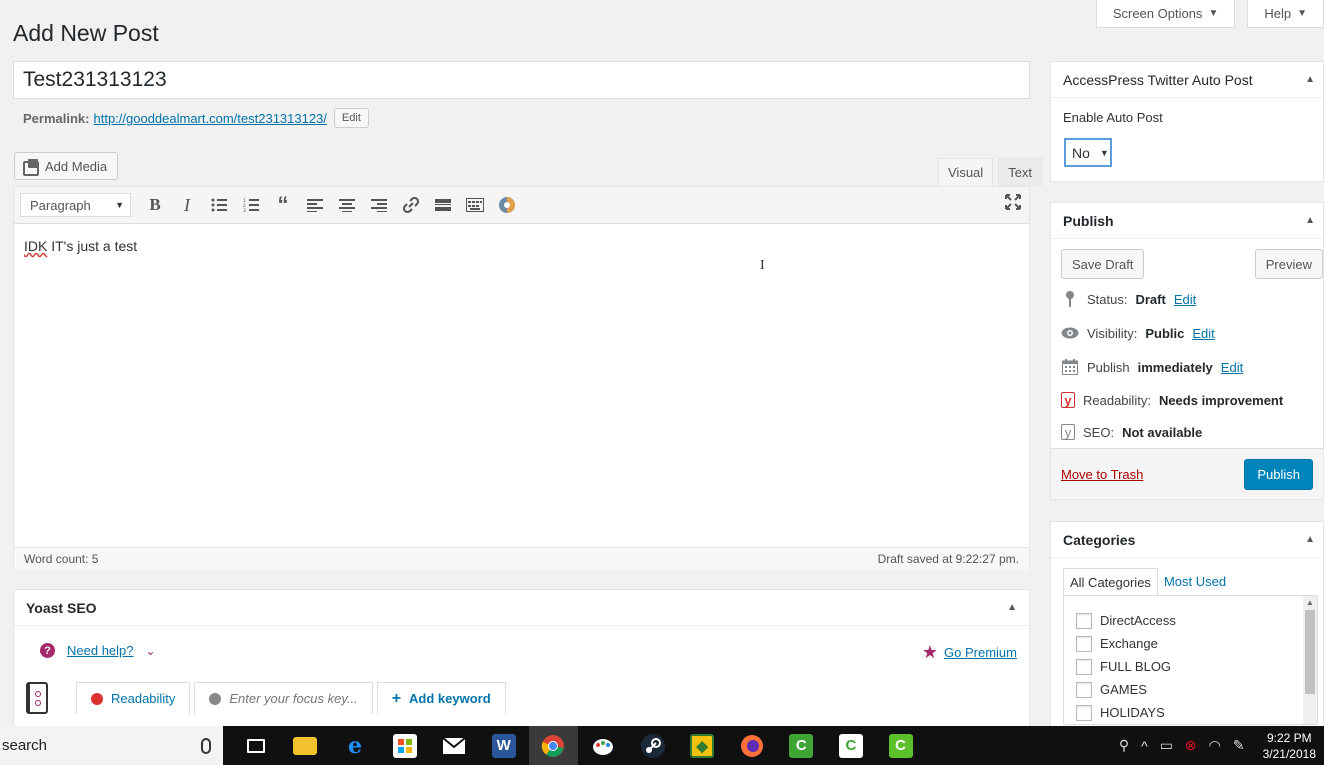 This screenshot has width=1324, height=765. I want to click on category-scrollbar: ▲, so click(1310, 660).